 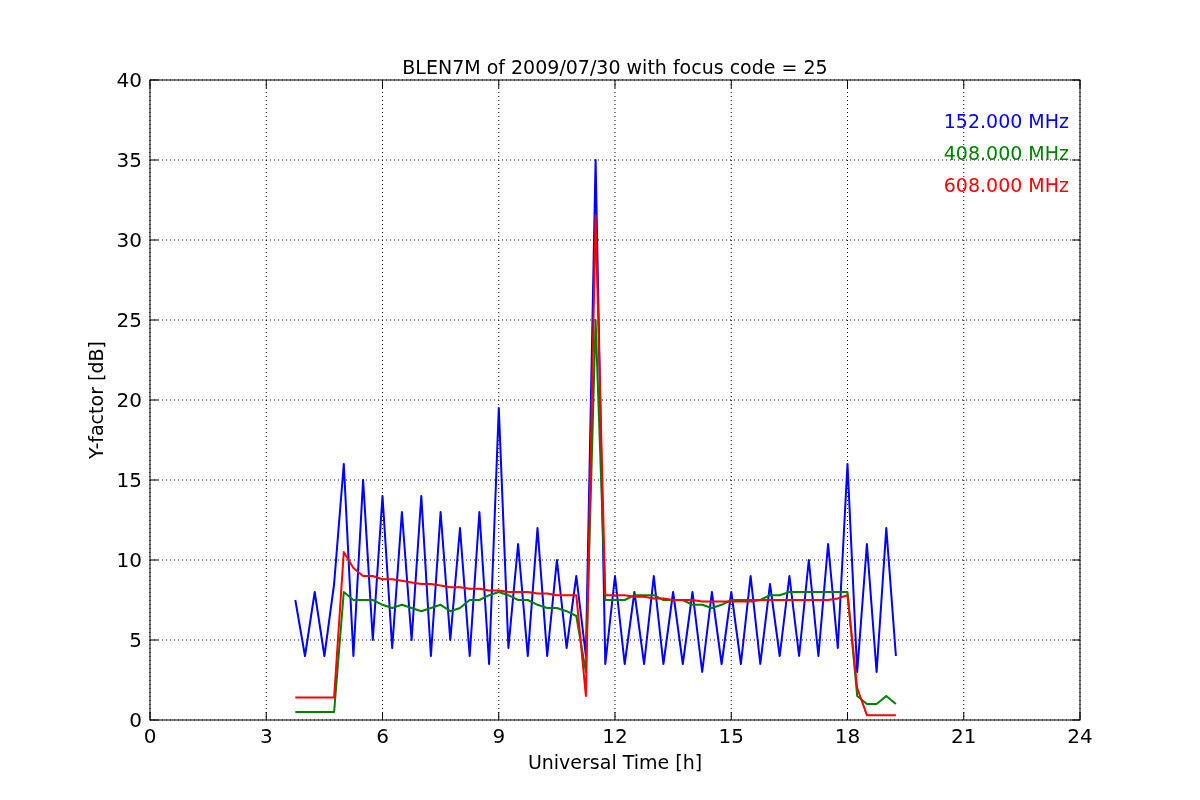 What do you see at coordinates (382, 736) in the screenshot?
I see `x-tick-label: 6` at bounding box center [382, 736].